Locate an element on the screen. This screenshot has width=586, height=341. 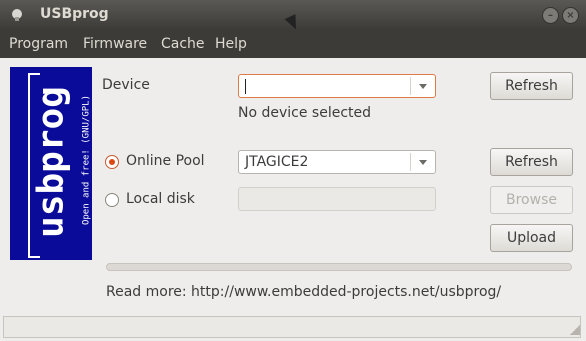
device-label: Device is located at coordinates (126, 85).